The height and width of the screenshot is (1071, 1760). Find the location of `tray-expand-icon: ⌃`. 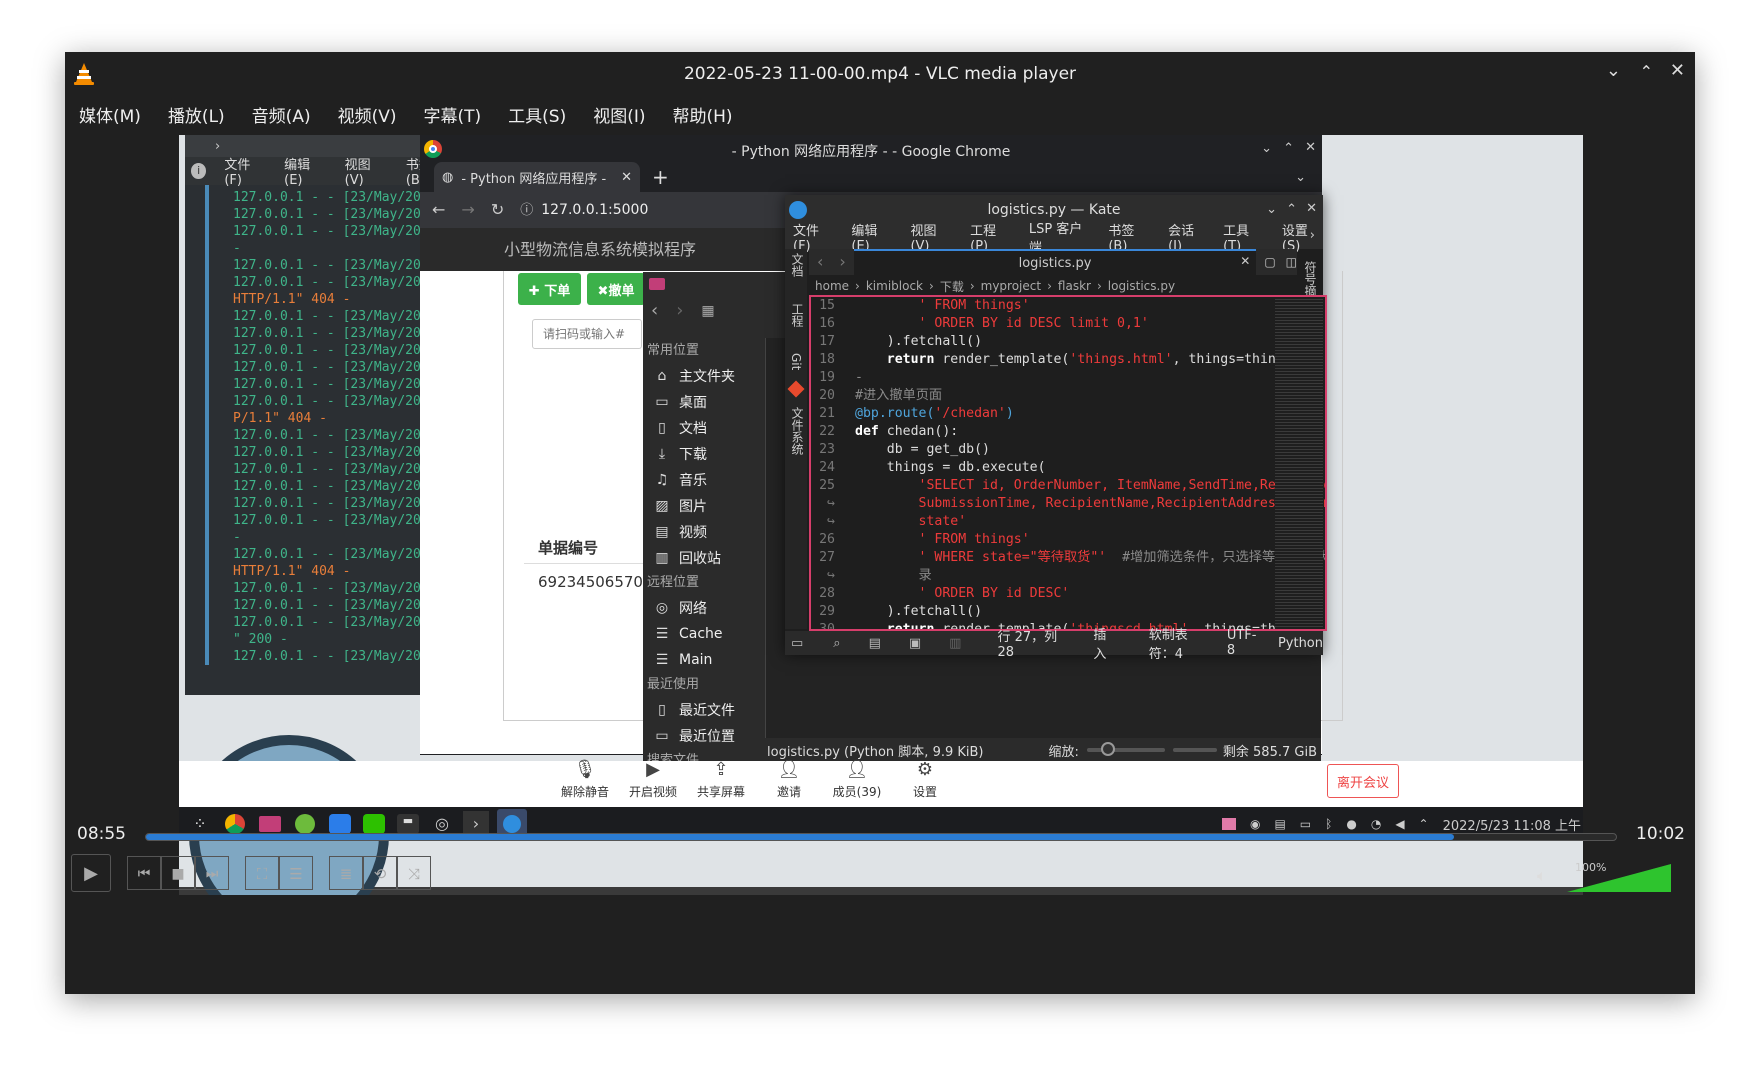

tray-expand-icon: ⌃ is located at coordinates (1424, 824).